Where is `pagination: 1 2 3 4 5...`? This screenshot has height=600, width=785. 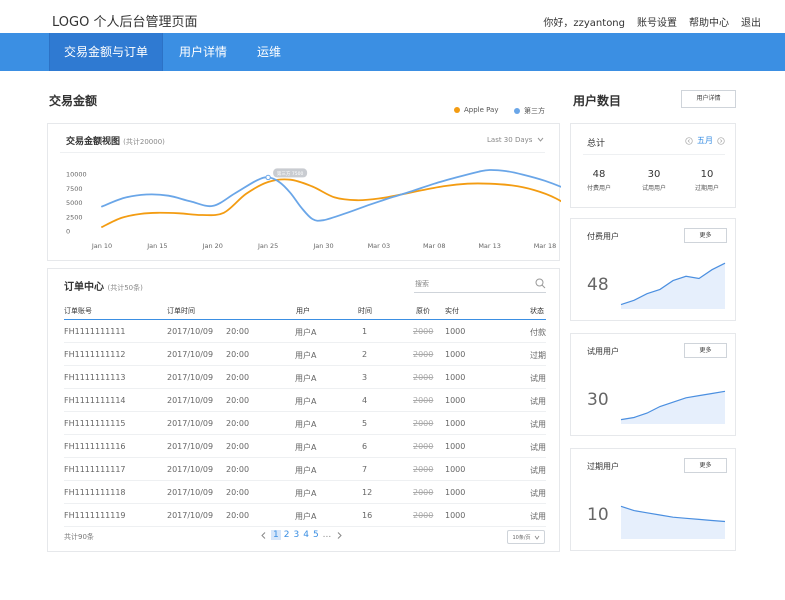 pagination: 1 2 3 4 5... is located at coordinates (301, 535).